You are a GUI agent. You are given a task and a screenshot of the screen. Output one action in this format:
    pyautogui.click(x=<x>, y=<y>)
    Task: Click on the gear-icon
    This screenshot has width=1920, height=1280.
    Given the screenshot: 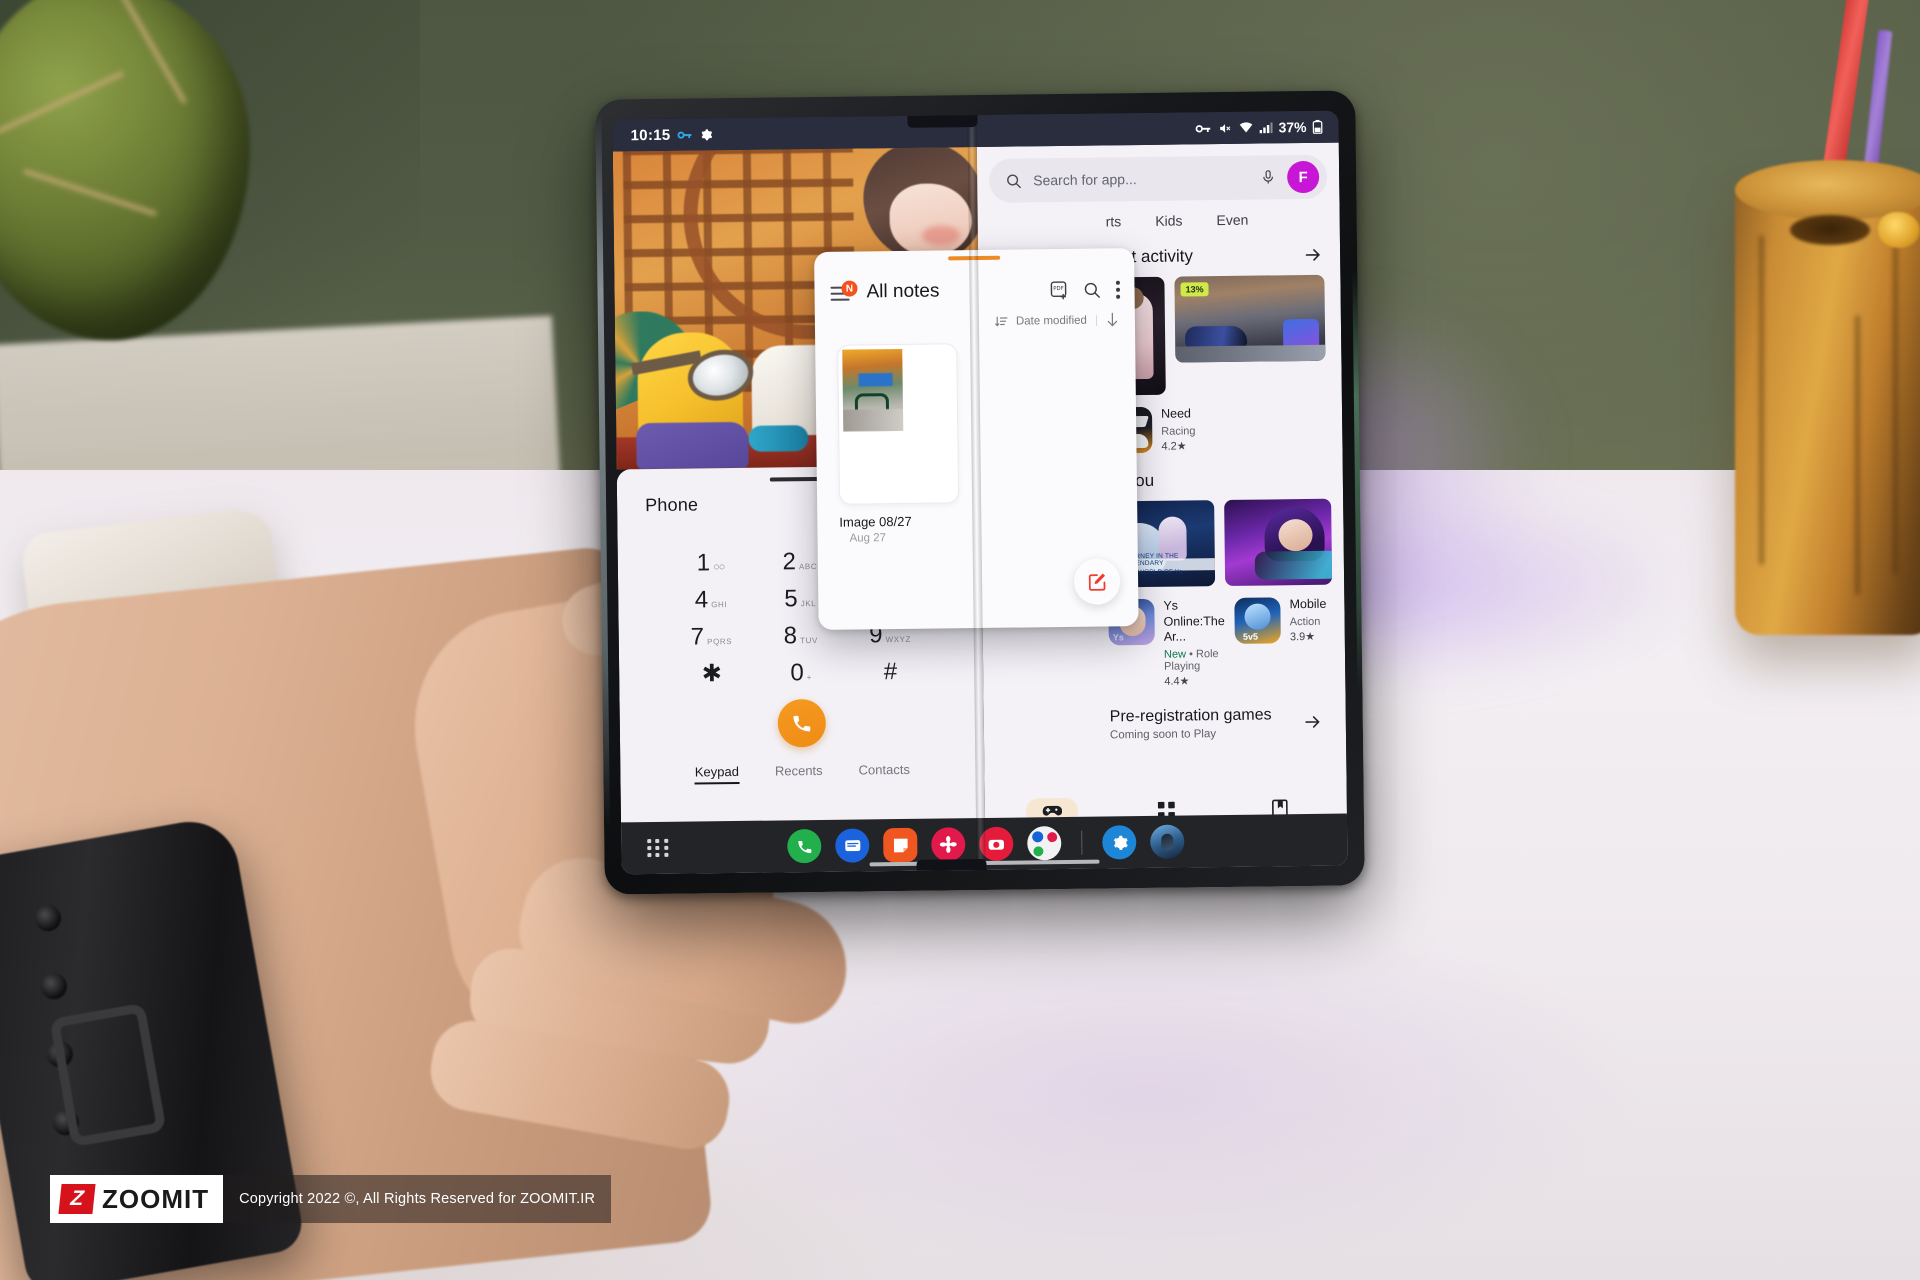 What is the action you would take?
    pyautogui.click(x=706, y=134)
    